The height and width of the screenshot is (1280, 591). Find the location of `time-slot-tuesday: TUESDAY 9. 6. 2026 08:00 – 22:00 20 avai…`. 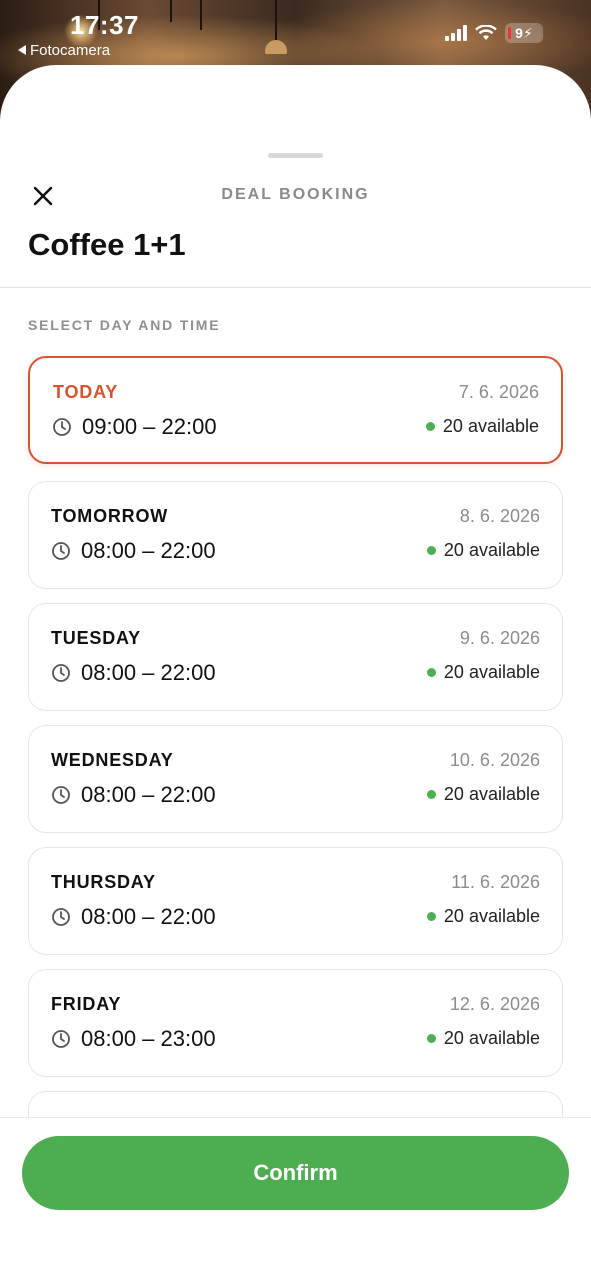

time-slot-tuesday: TUESDAY 9. 6. 2026 08:00 – 22:00 20 avai… is located at coordinates (295, 657).